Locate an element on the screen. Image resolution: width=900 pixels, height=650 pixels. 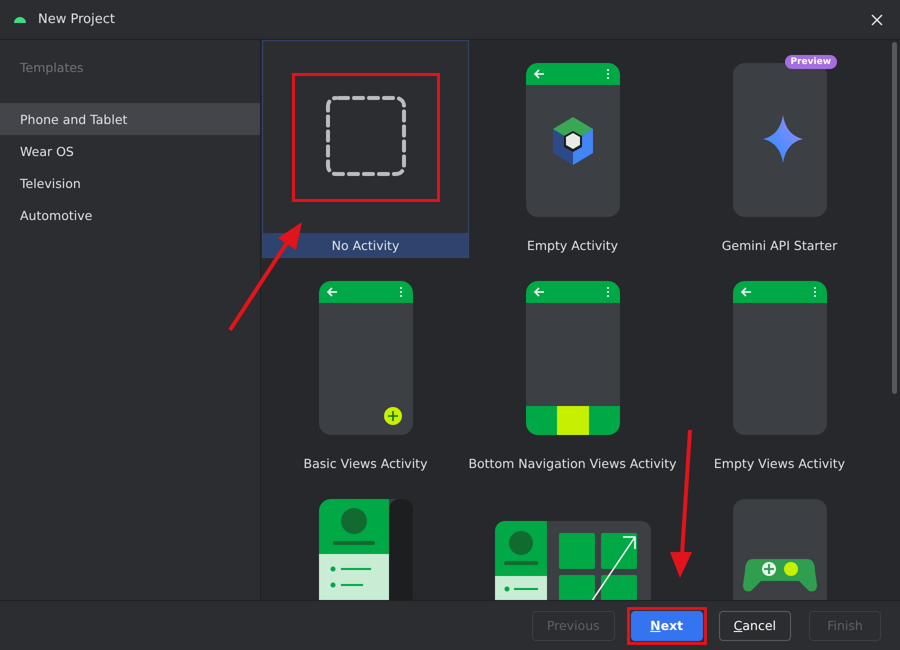
template-label: Empty Views Activity is located at coordinates (779, 463).